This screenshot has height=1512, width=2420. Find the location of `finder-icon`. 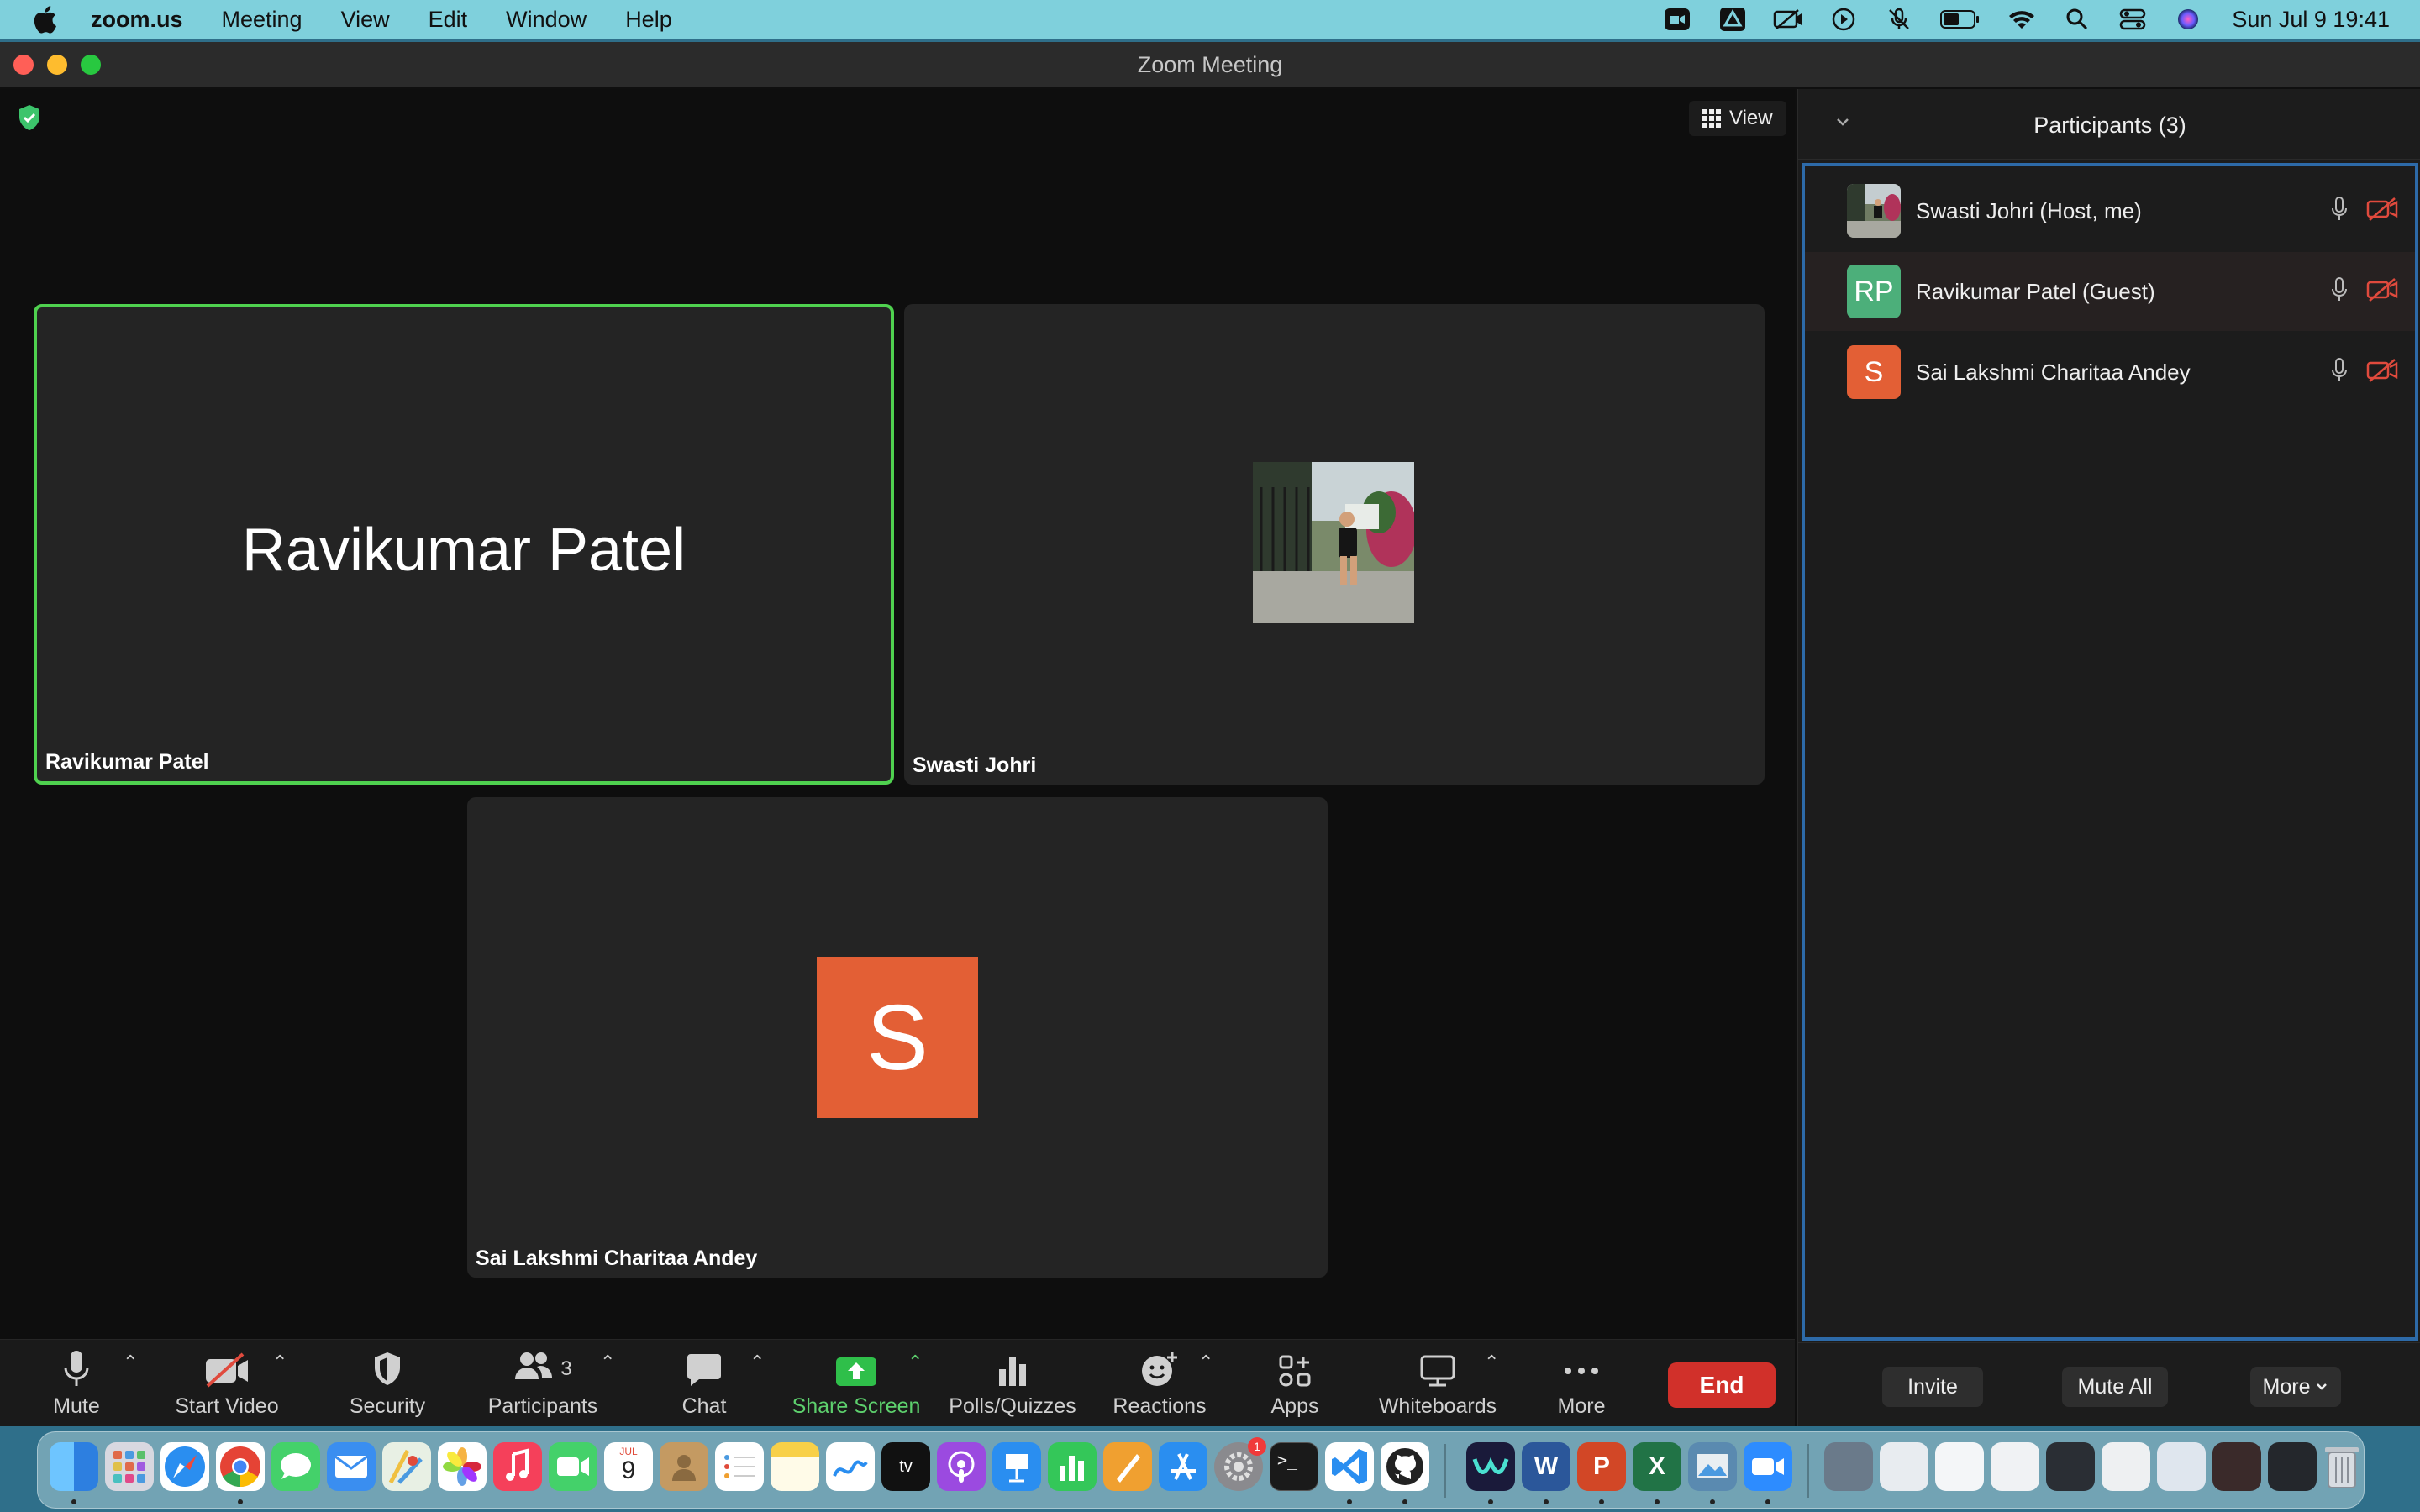

finder-icon is located at coordinates (74, 1466).